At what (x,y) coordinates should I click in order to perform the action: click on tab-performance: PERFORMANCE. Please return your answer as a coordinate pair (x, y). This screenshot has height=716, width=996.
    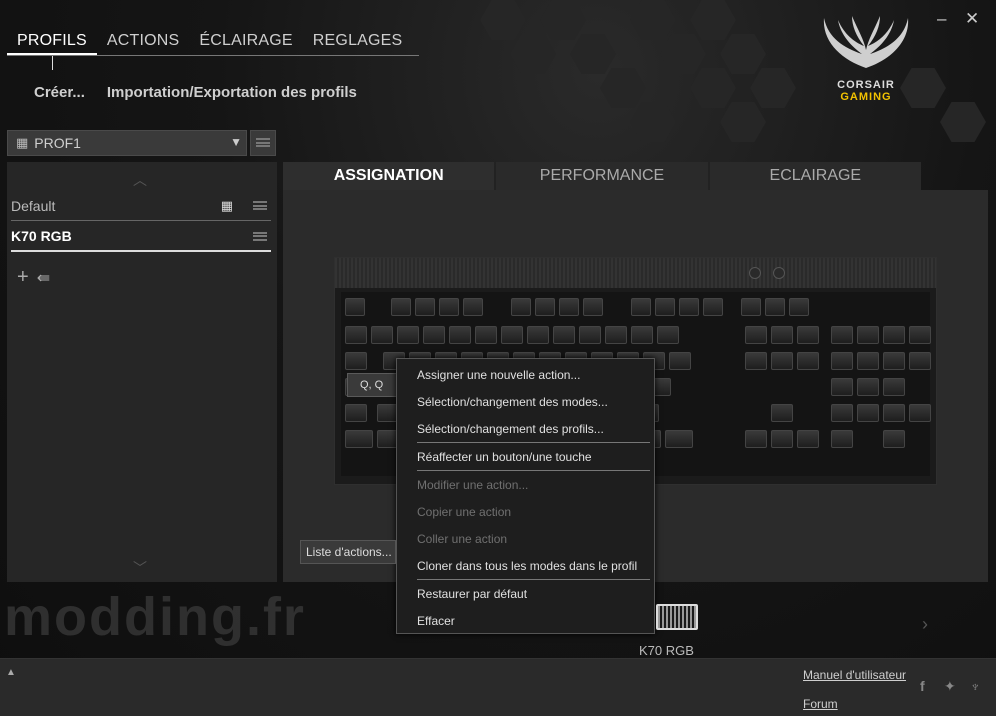
    Looking at the image, I should click on (602, 176).